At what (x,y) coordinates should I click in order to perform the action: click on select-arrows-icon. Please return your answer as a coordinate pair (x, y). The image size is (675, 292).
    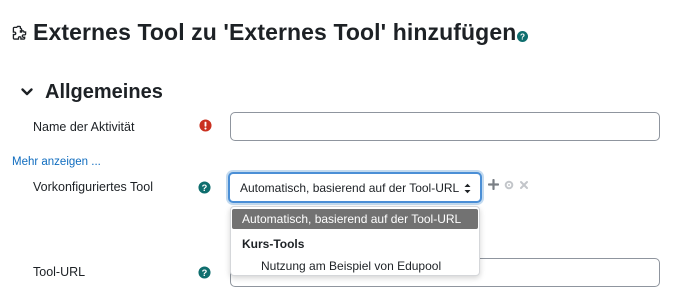
    Looking at the image, I should click on (467, 188).